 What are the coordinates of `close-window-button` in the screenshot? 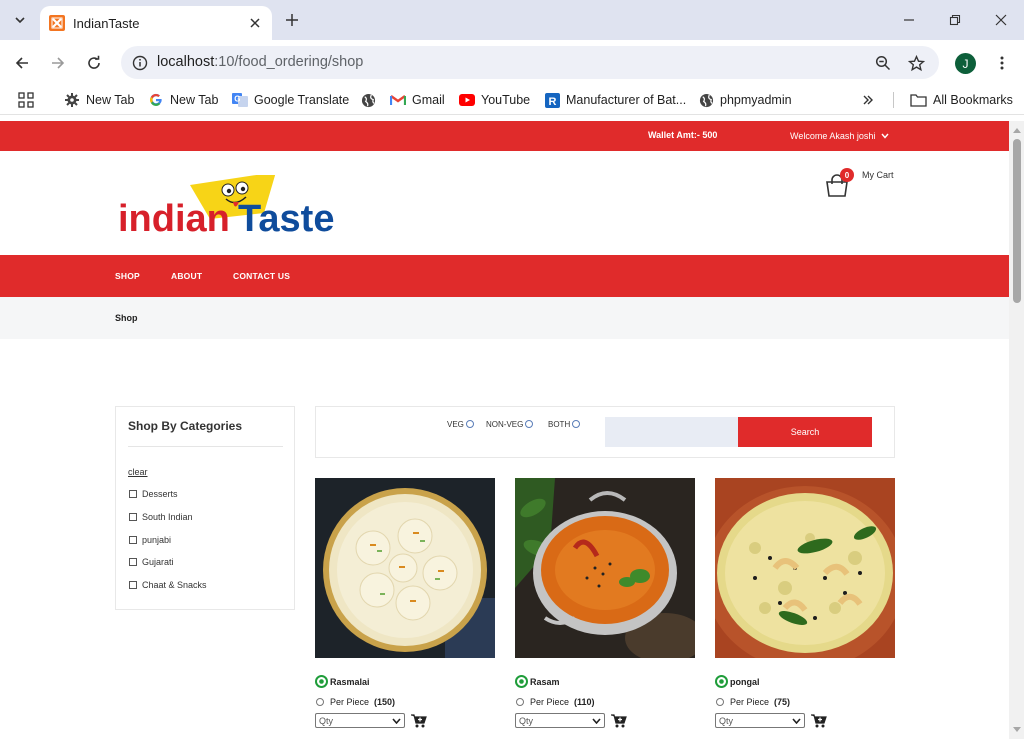 It's located at (1001, 20).